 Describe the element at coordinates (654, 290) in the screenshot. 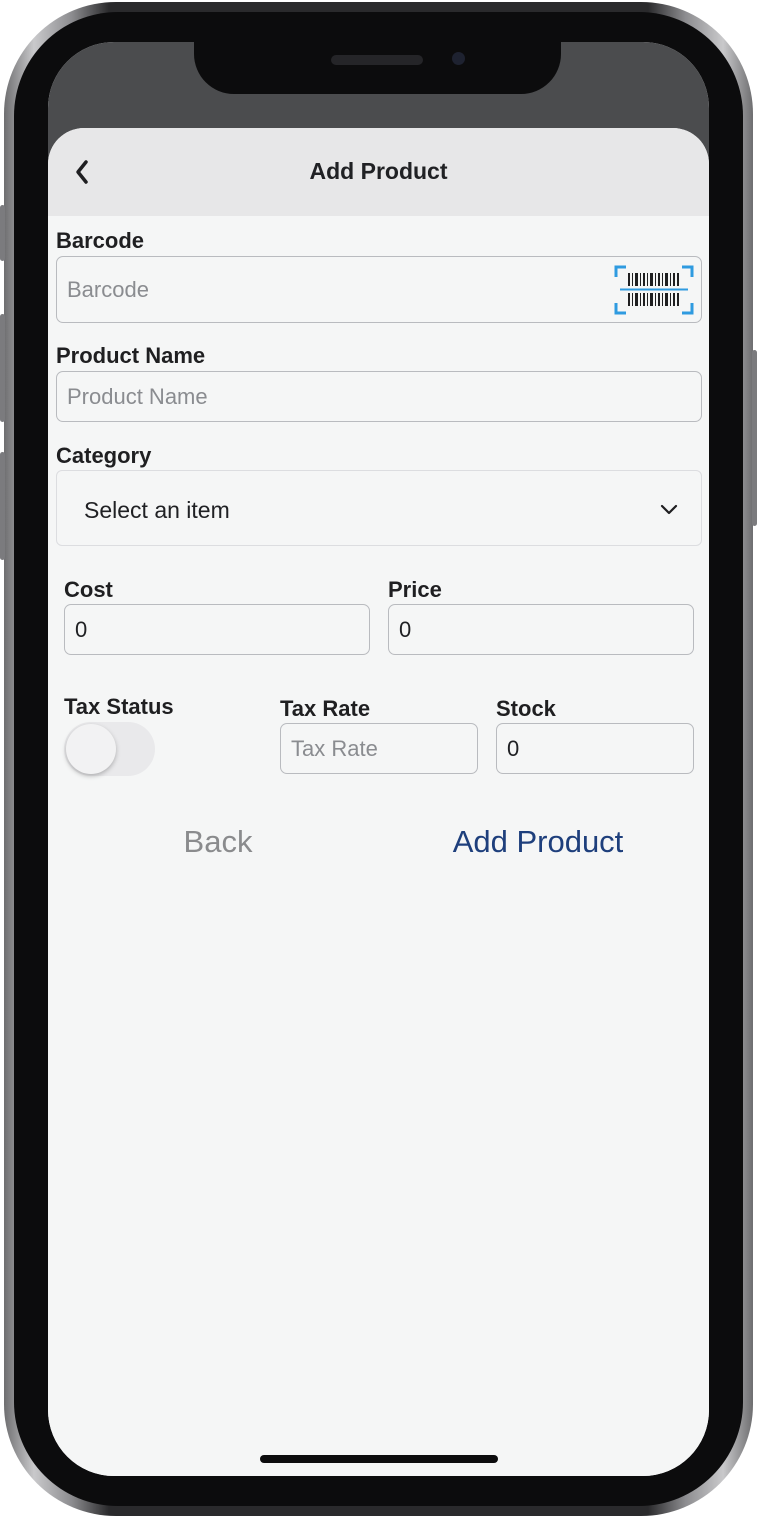

I see `barcode-scan-icon` at that location.